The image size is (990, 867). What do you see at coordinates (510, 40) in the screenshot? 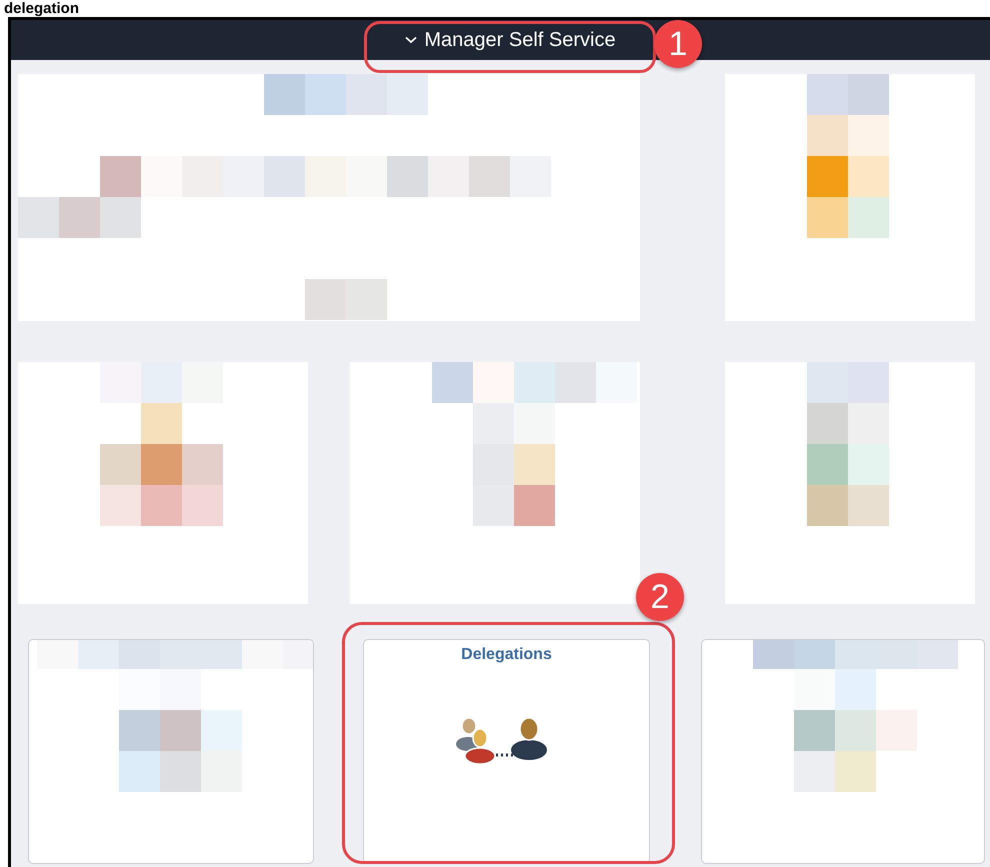
I see `section-title-button: Manager Self Service` at bounding box center [510, 40].